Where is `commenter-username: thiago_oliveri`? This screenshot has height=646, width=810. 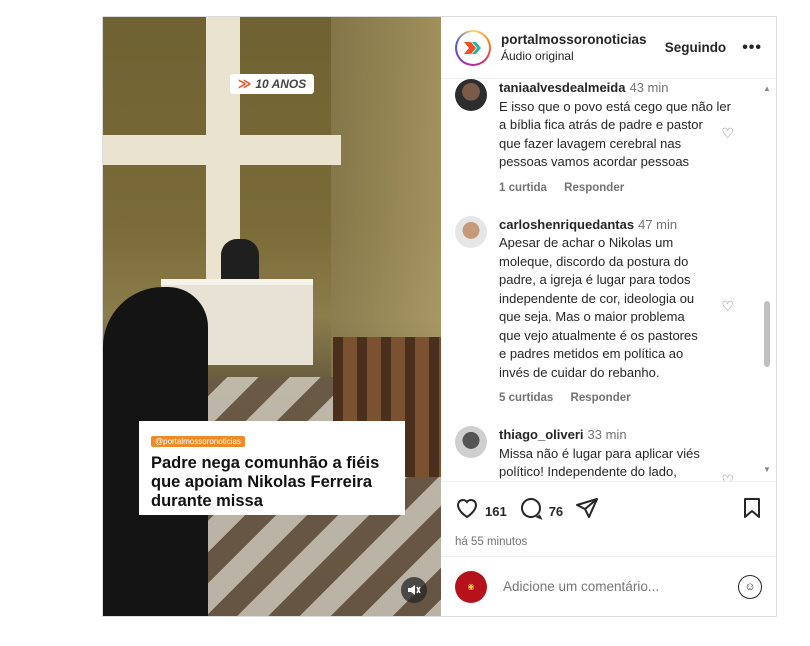 commenter-username: thiago_oliveri is located at coordinates (541, 434).